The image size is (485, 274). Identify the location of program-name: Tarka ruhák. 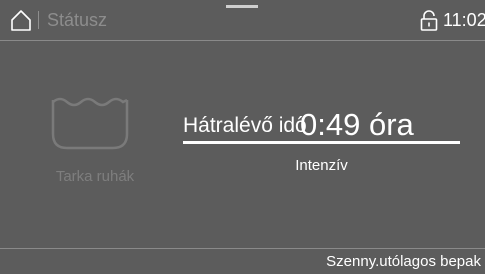
(95, 176).